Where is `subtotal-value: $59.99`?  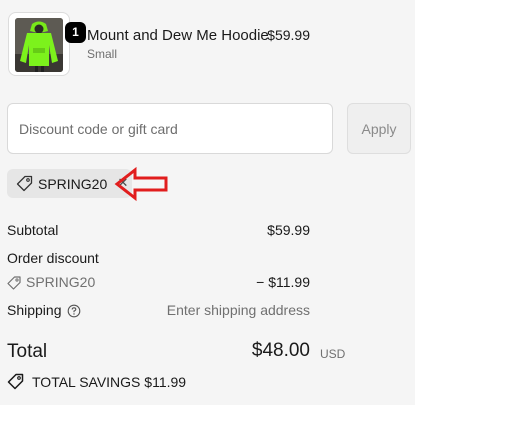 subtotal-value: $59.99 is located at coordinates (288, 230).